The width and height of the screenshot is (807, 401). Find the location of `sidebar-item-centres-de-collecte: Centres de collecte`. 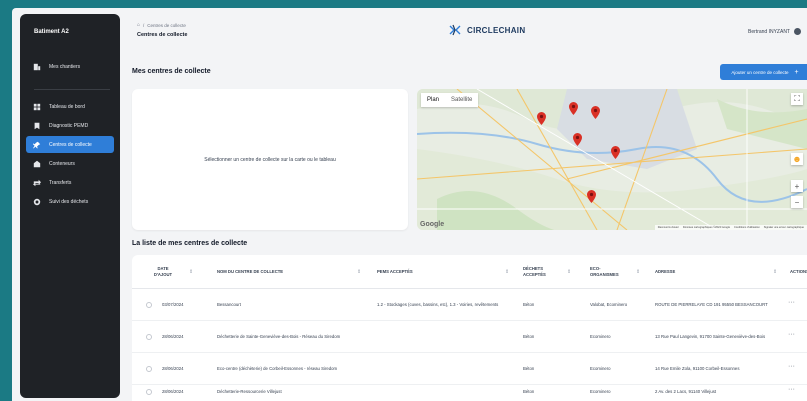

sidebar-item-centres-de-collecte: Centres de collecte is located at coordinates (70, 144).